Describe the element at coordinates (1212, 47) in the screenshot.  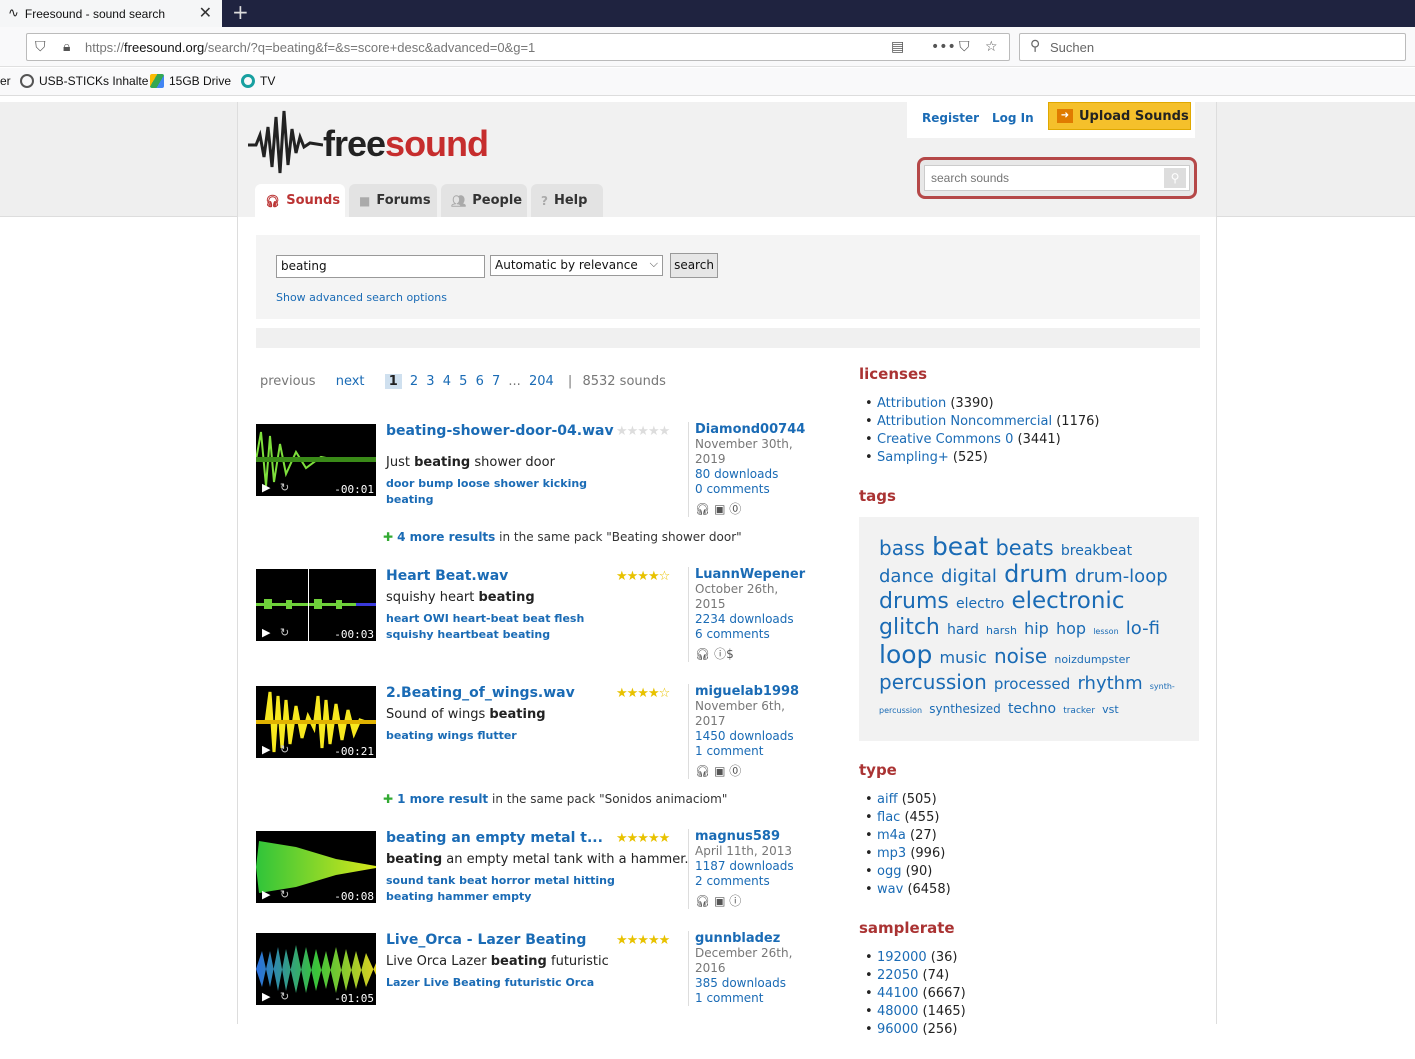
I see `browser-search-box: ⚲ Suchen` at that location.